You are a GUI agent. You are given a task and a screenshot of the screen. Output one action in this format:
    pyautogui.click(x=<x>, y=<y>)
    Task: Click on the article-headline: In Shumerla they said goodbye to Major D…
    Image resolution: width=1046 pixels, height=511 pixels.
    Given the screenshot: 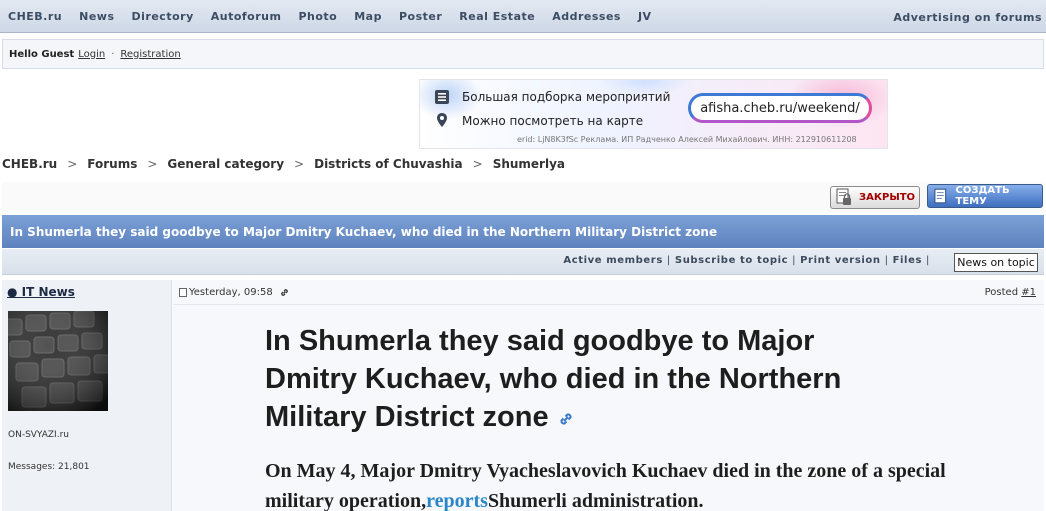 What is the action you would take?
    pyautogui.click(x=575, y=379)
    